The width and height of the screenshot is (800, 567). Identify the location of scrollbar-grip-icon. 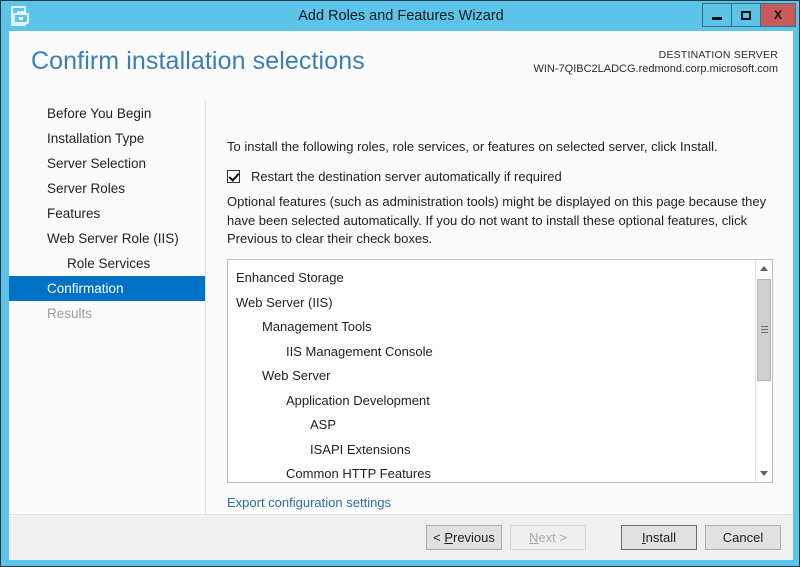
(764, 329).